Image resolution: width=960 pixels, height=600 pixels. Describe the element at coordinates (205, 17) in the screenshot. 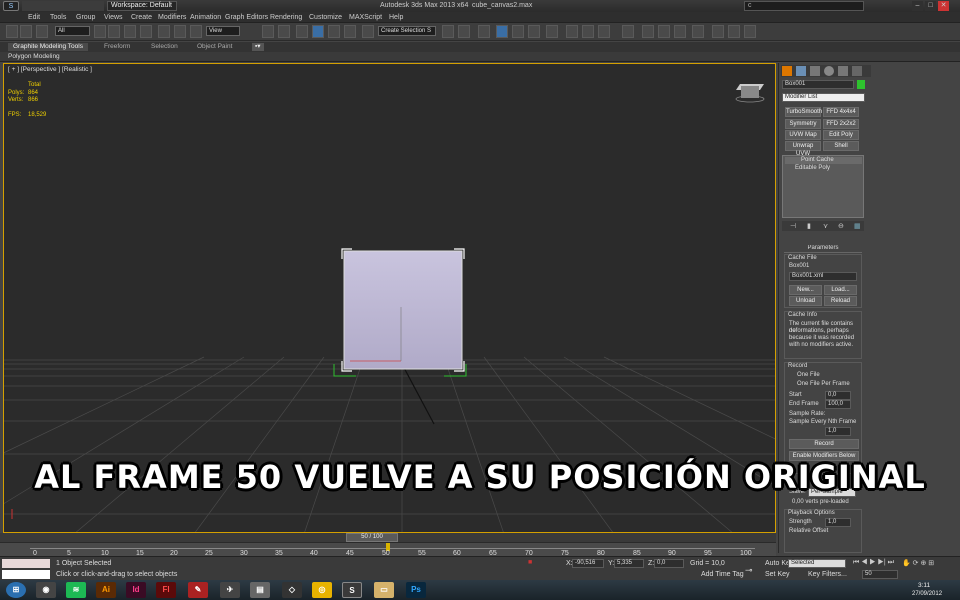

I see `menu-animation: Animation` at that location.